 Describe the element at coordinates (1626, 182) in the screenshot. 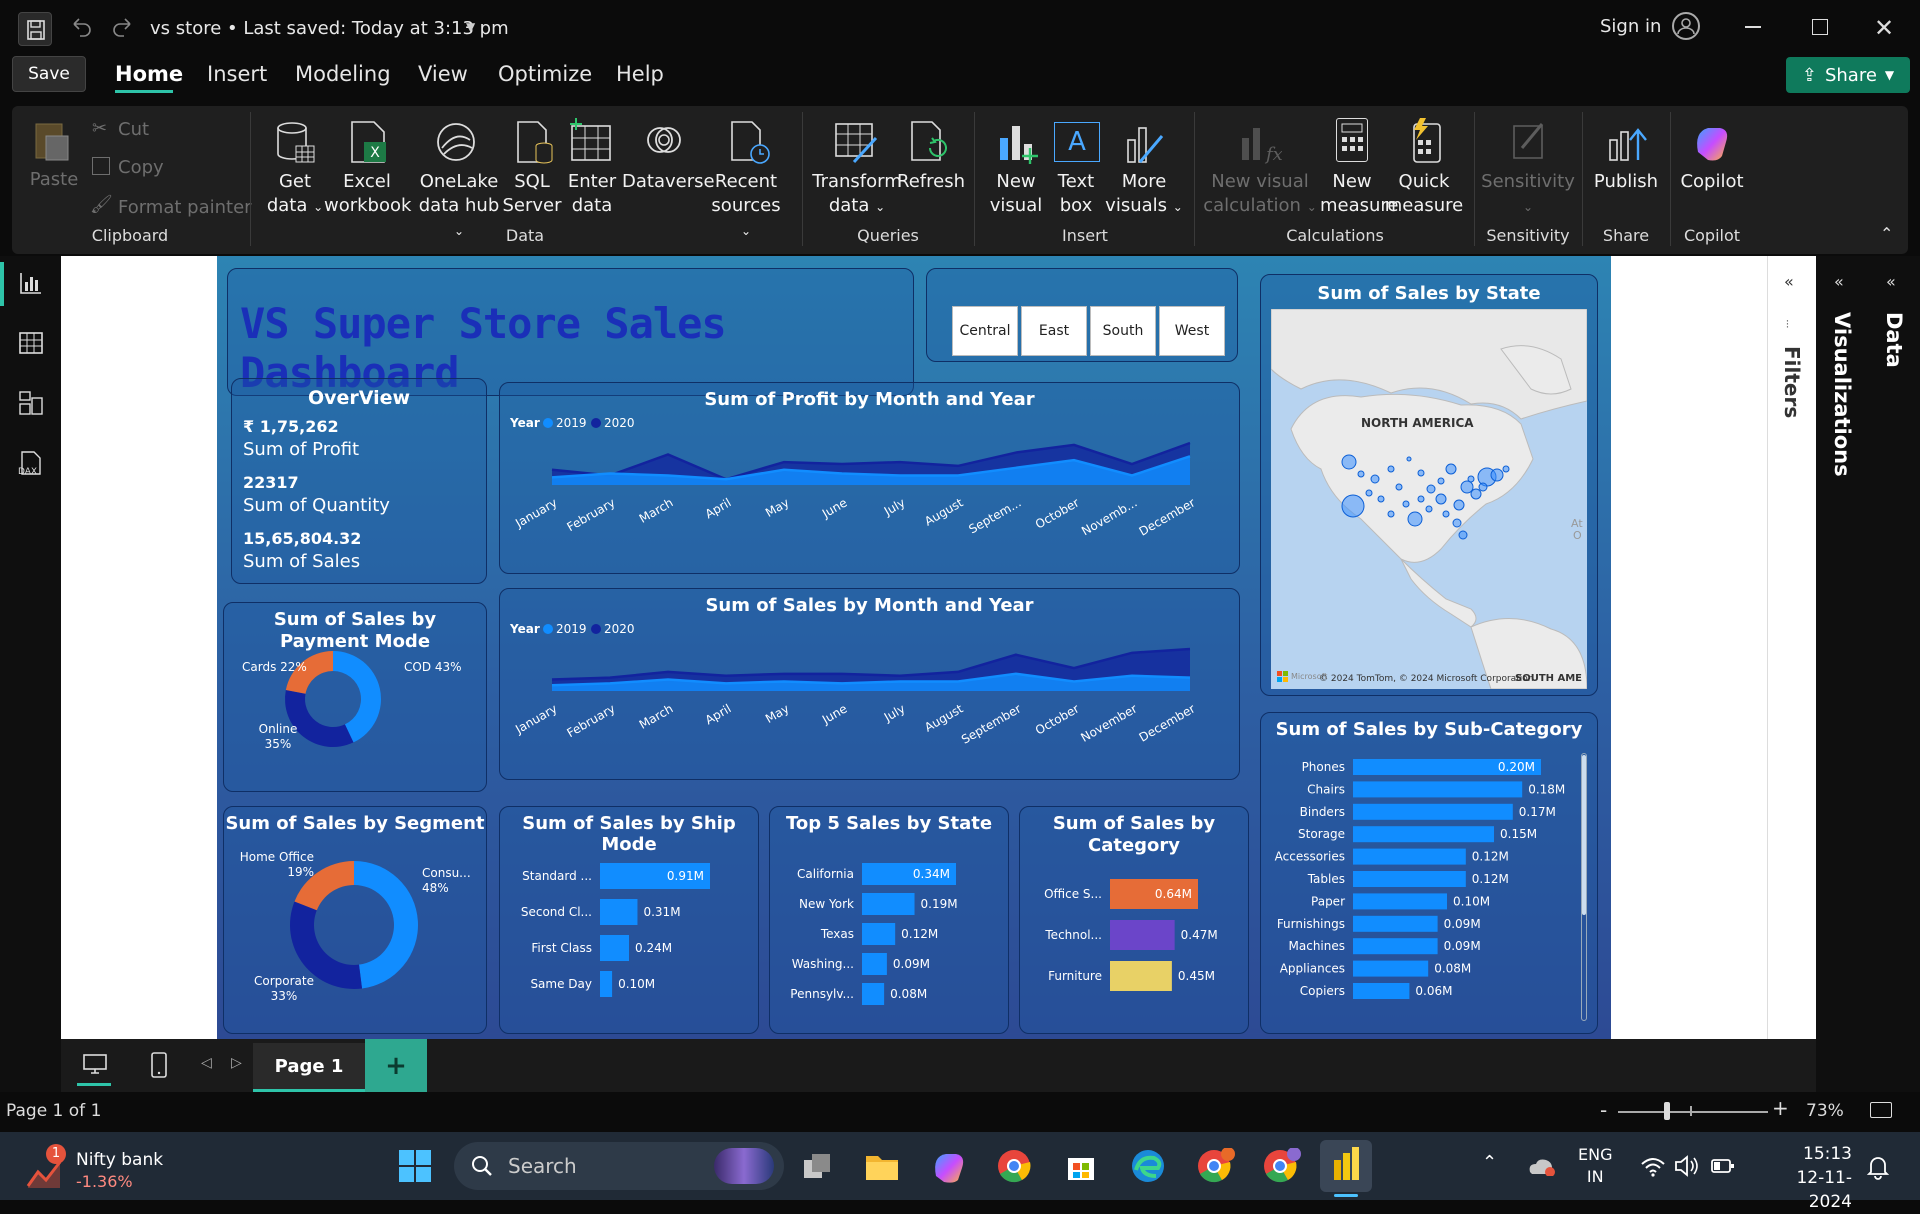

I see `publish-button: Publish` at that location.